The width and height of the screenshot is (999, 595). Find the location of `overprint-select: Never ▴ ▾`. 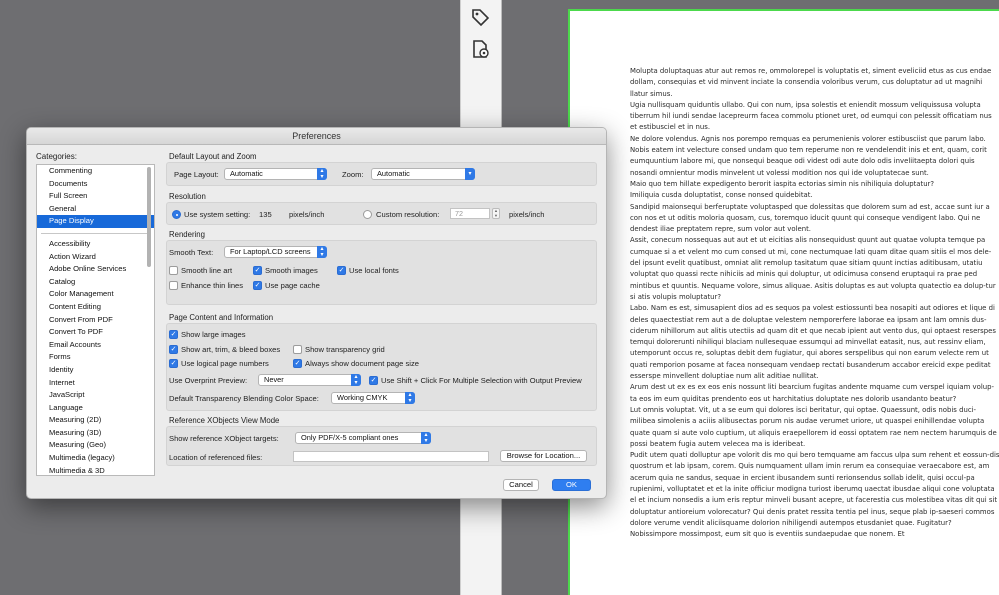

overprint-select: Never ▴ ▾ is located at coordinates (309, 380).